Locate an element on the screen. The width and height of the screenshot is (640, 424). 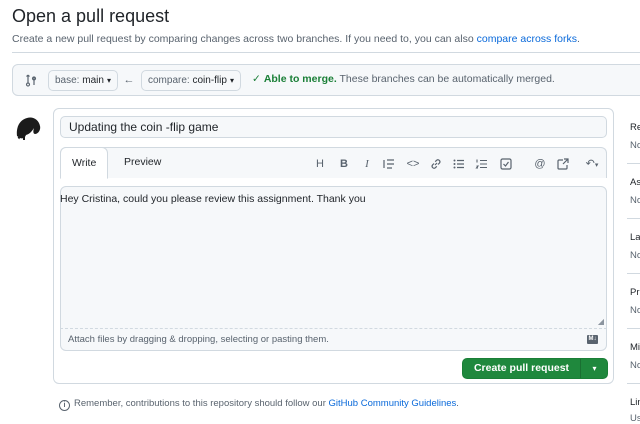
sidebar-assignees-value: No is located at coordinates (635, 200).